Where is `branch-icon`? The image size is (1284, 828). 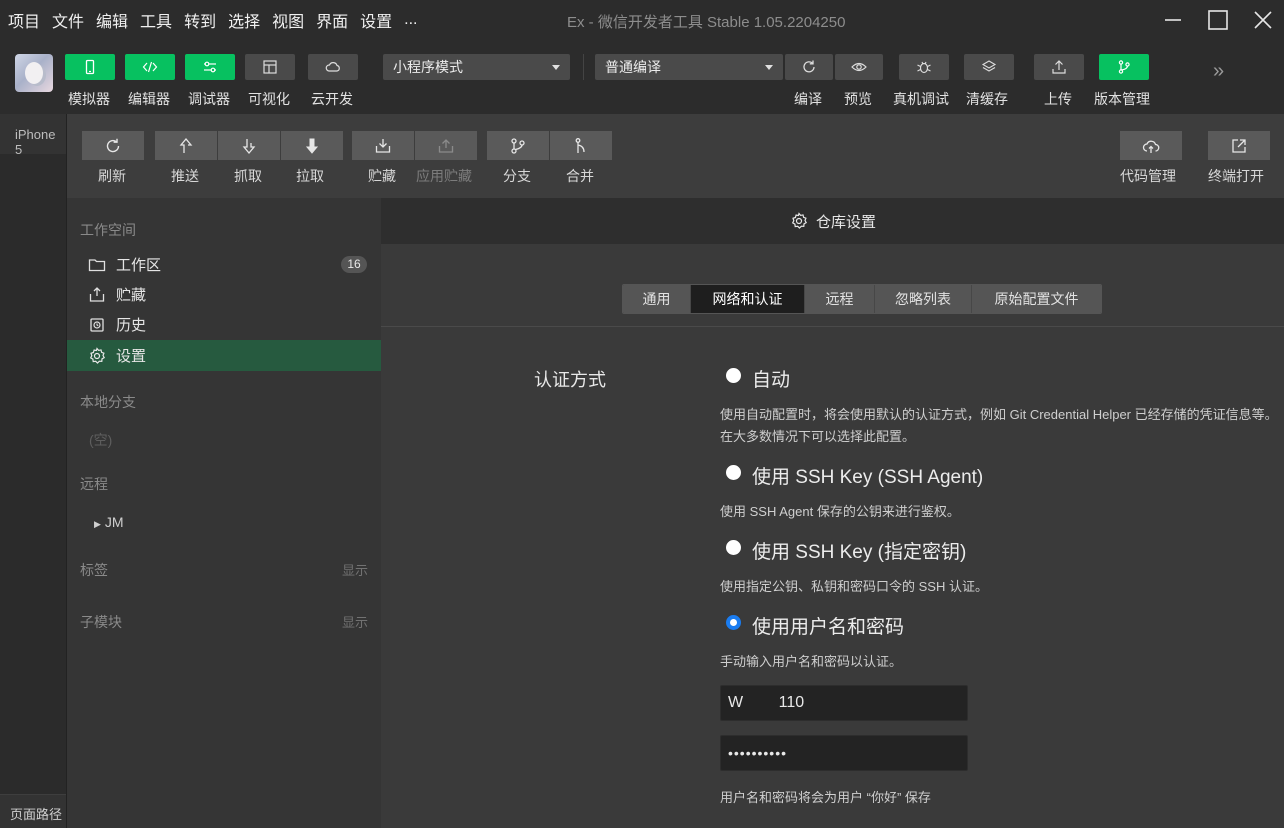 branch-icon is located at coordinates (1124, 67).